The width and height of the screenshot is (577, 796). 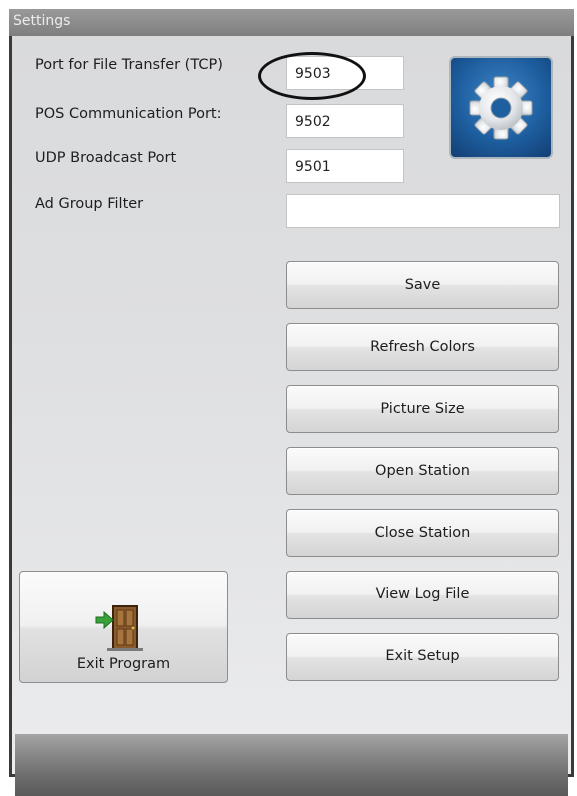 I want to click on udp-broadcast-port-field: 9501, so click(x=345, y=166).